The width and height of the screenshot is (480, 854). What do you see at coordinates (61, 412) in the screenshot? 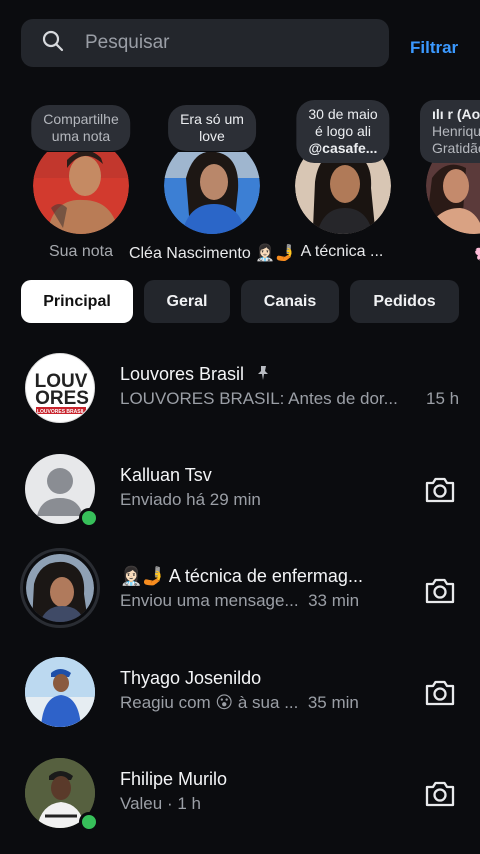
I see `logo-text-bottom: LOUVORES BRASIL` at bounding box center [61, 412].